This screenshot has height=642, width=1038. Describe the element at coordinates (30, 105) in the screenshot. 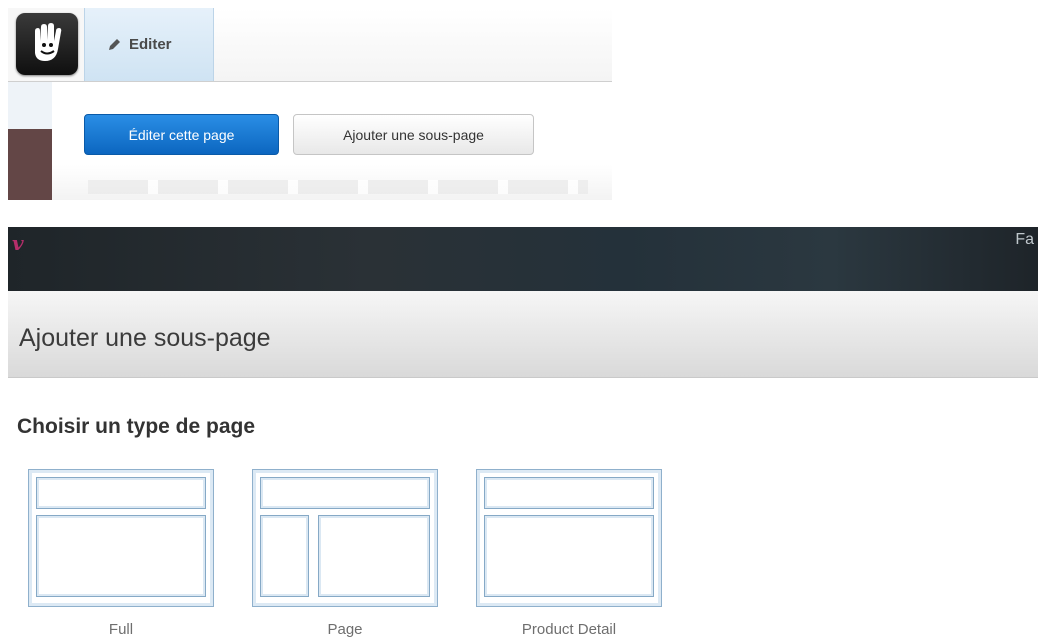

I see `page-background-strip` at that location.